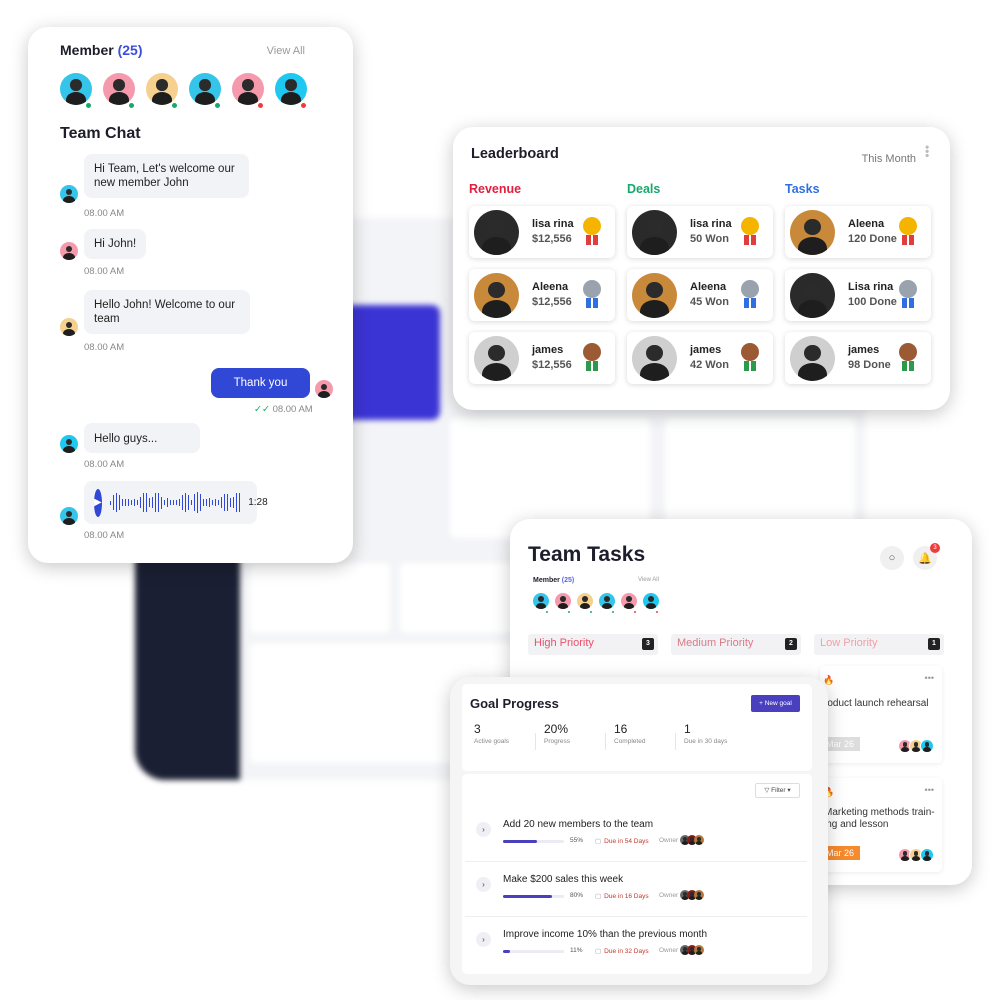  I want to click on goal-title: Add 20 new members to the team, so click(578, 824).